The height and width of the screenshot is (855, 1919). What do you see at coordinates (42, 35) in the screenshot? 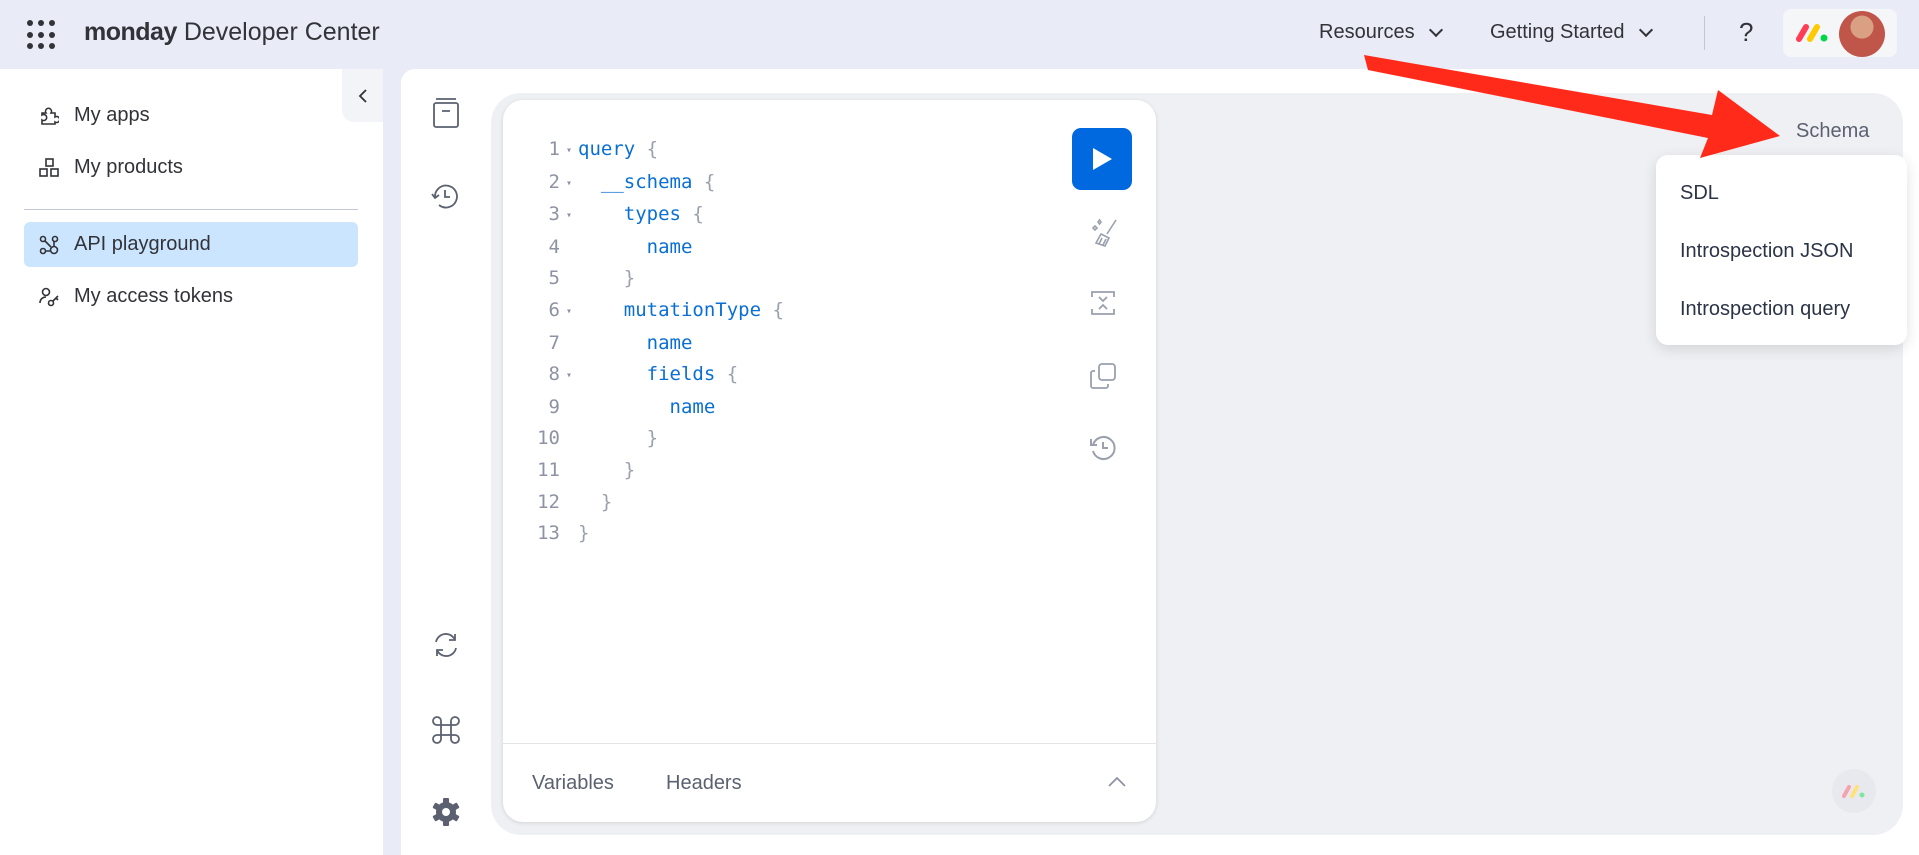
I see `apps-grid-icon` at bounding box center [42, 35].